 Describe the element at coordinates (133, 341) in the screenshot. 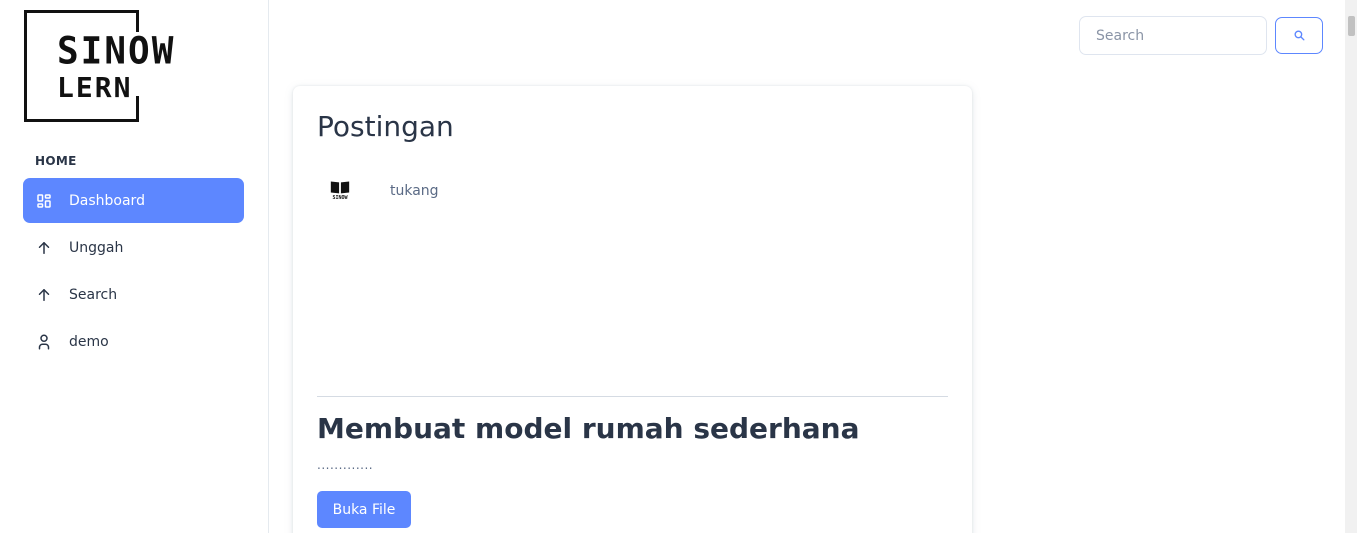

I see `sidebar-item-demo: demo` at that location.